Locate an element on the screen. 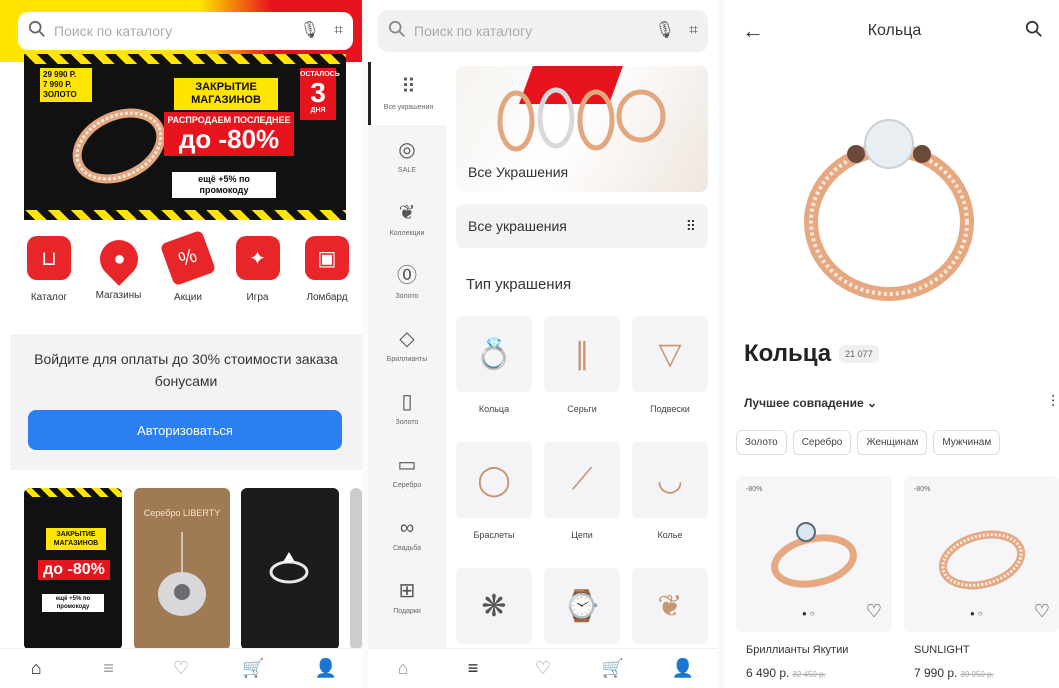 The height and width of the screenshot is (688, 1059). type-pendants: ▽ Подвески is located at coordinates (670, 372).